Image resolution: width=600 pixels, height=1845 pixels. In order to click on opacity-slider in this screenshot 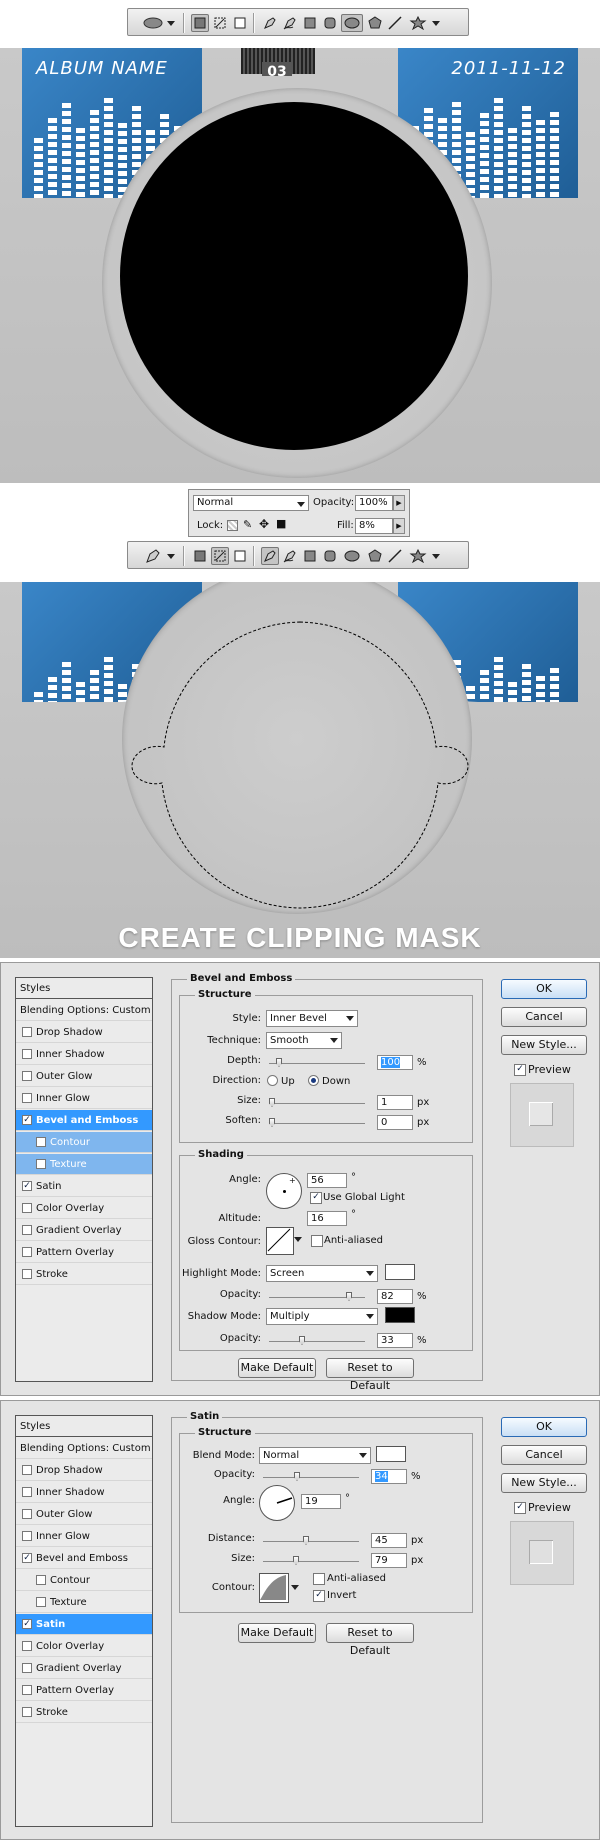, I will do `click(311, 1476)`.